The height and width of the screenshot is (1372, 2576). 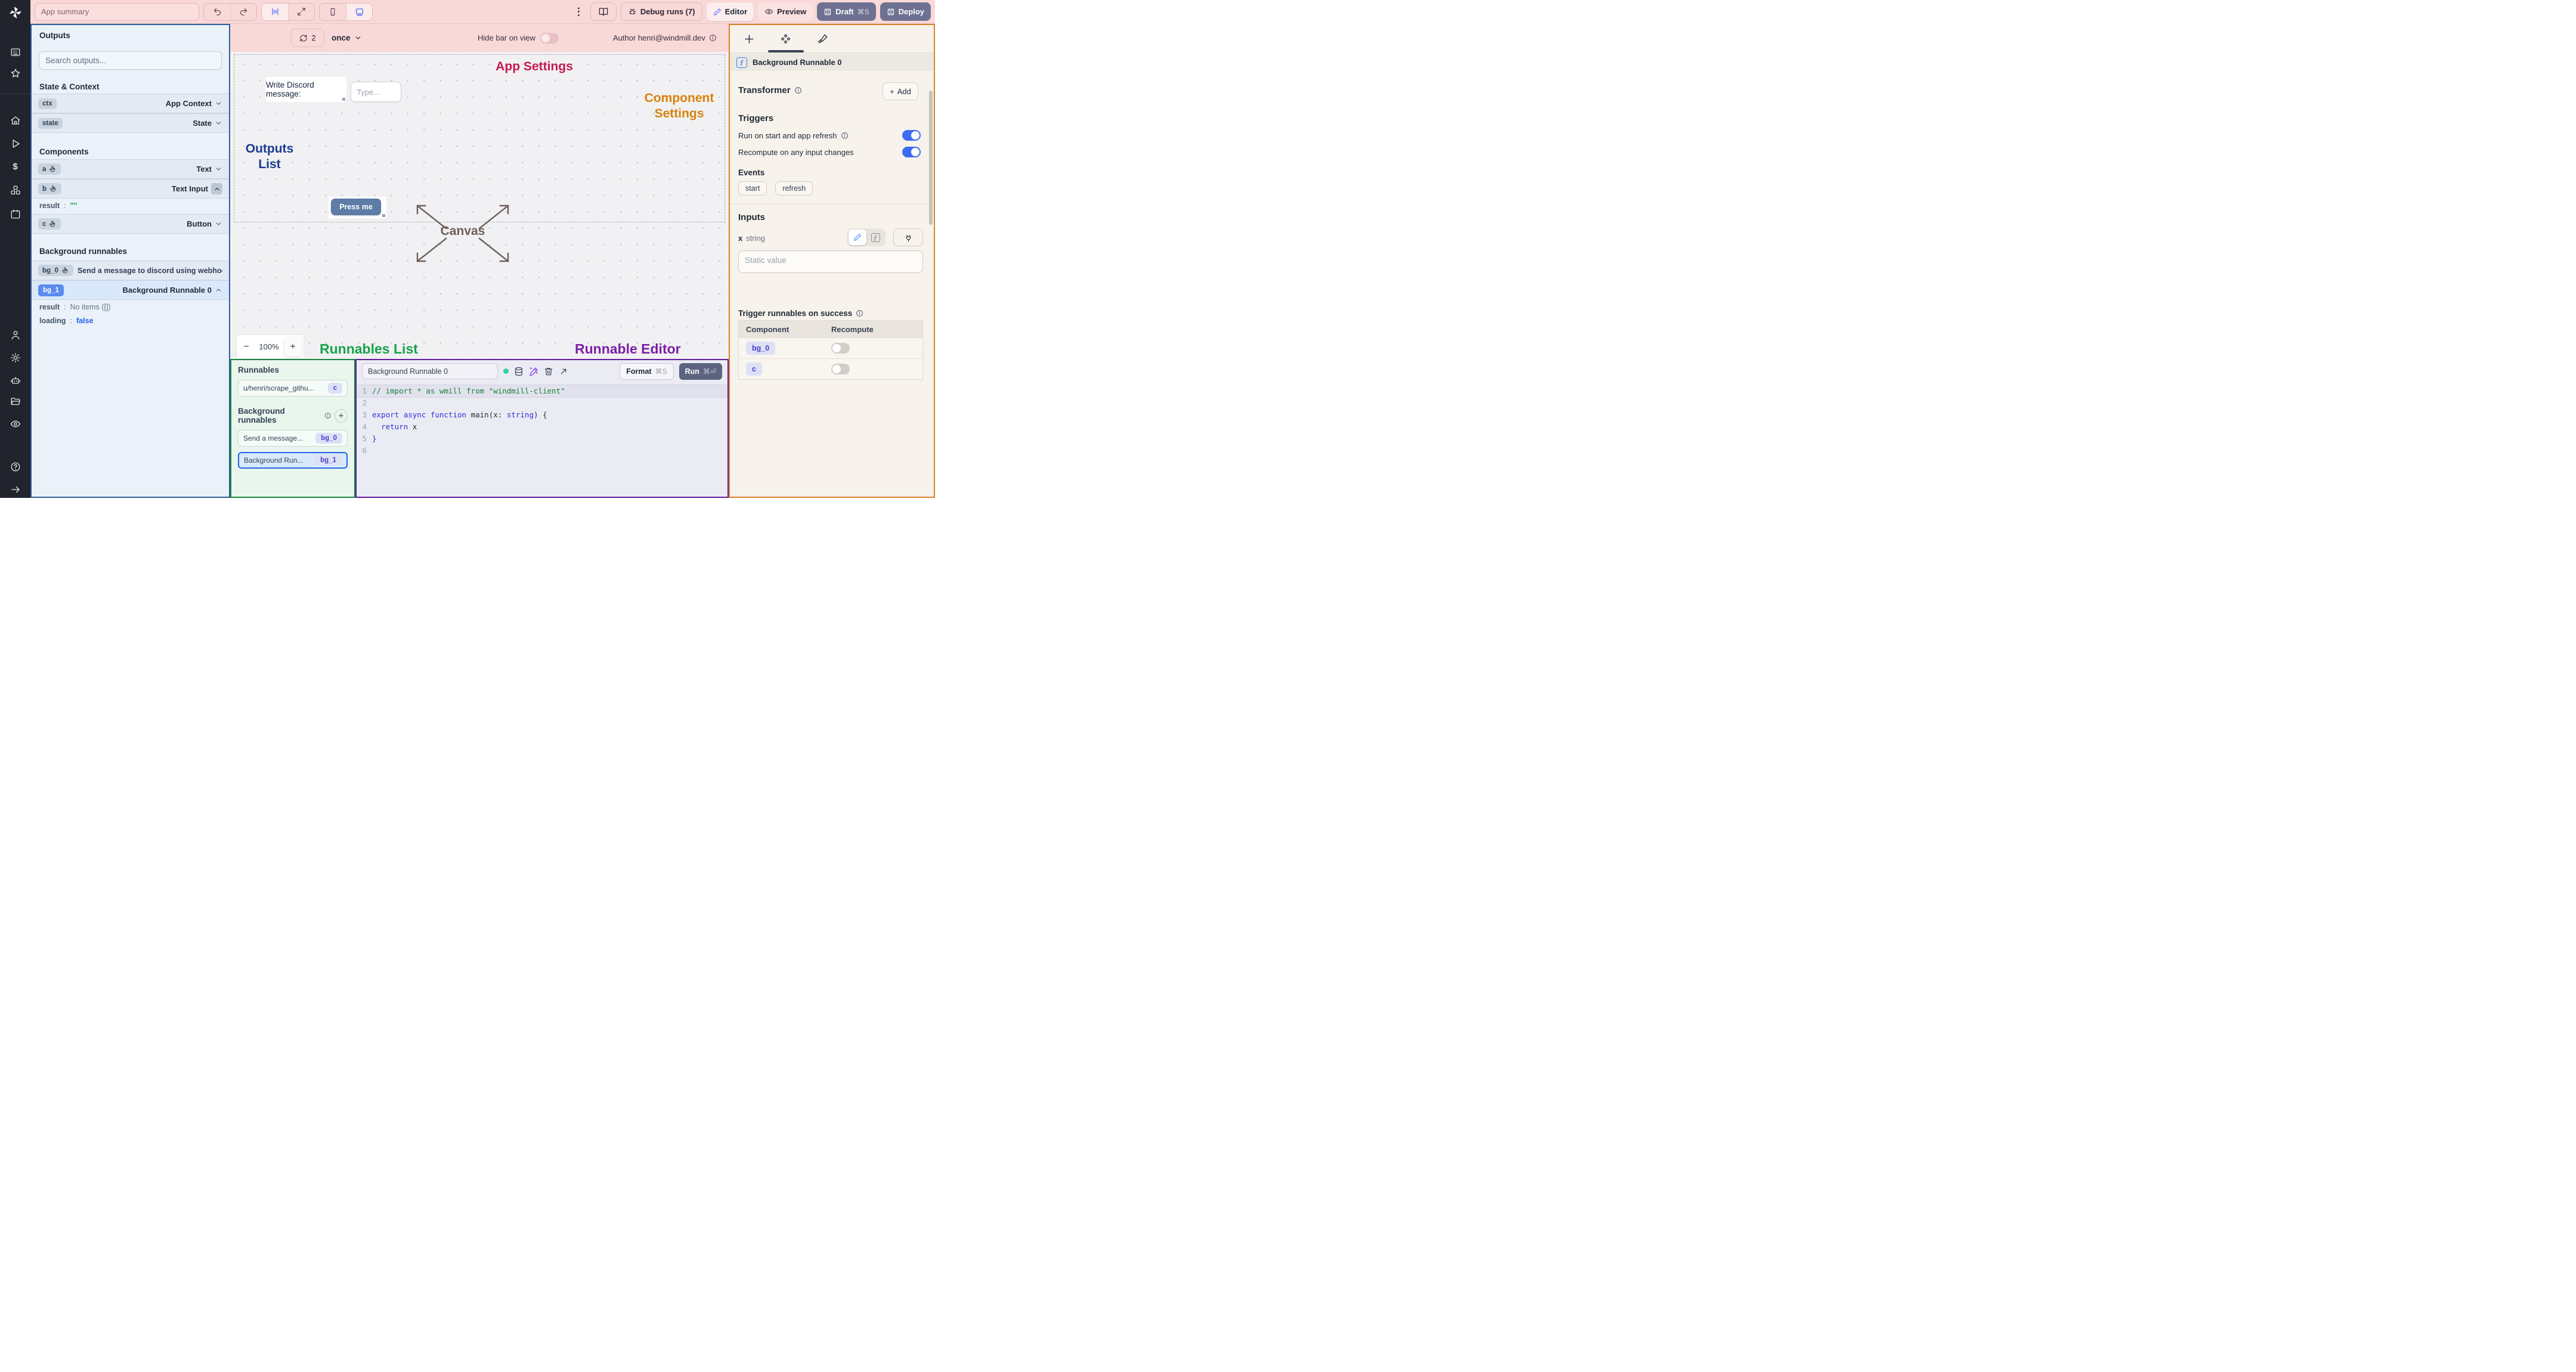 What do you see at coordinates (901, 91) in the screenshot?
I see `add-transformer-button: + Add` at bounding box center [901, 91].